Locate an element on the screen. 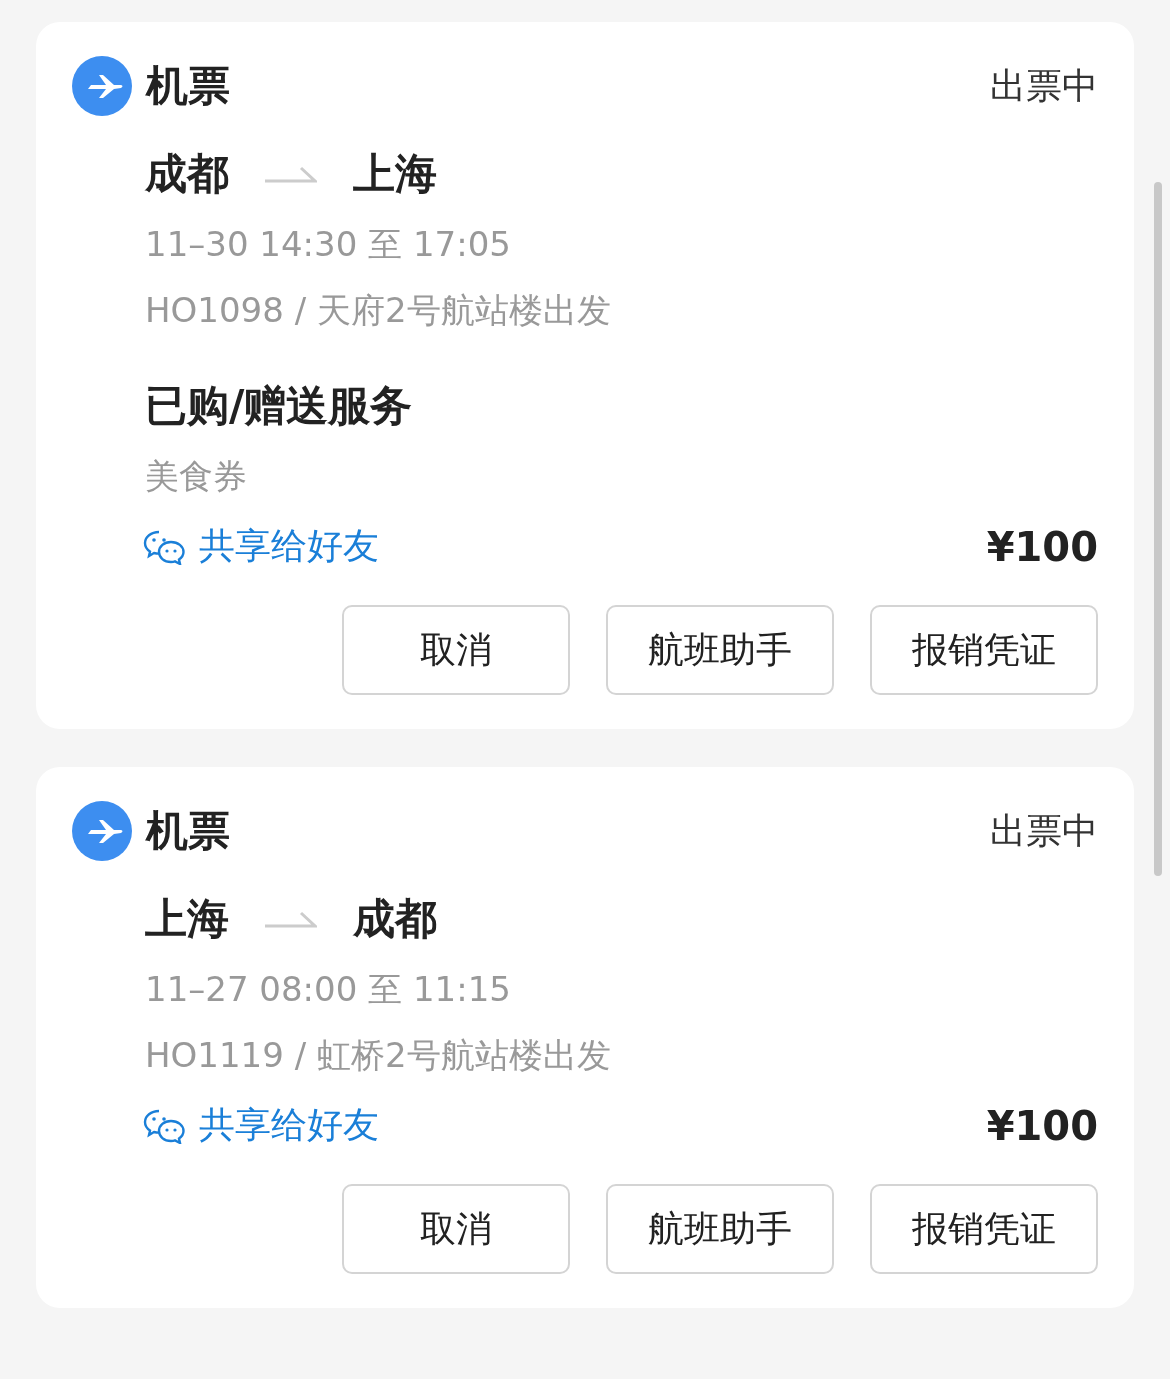 The height and width of the screenshot is (1379, 1170). departure-city: 上海 is located at coordinates (187, 919).